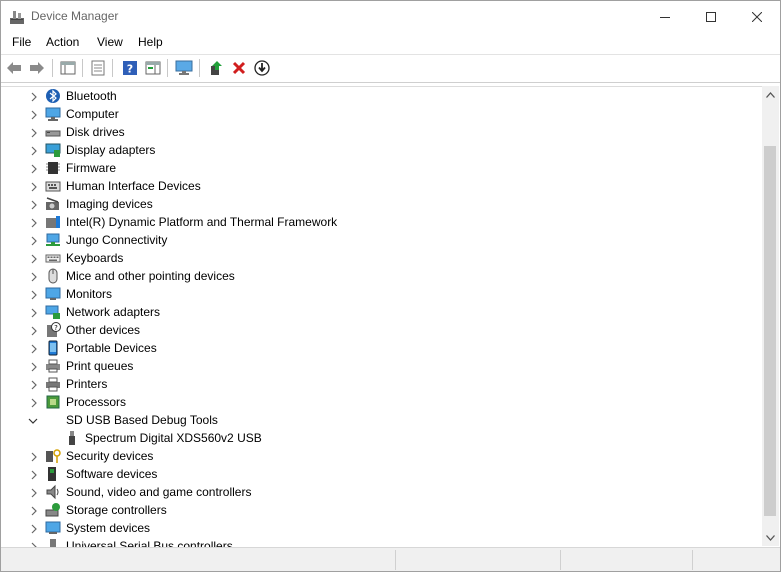  I want to click on uninstall-icon, so click(239, 68).